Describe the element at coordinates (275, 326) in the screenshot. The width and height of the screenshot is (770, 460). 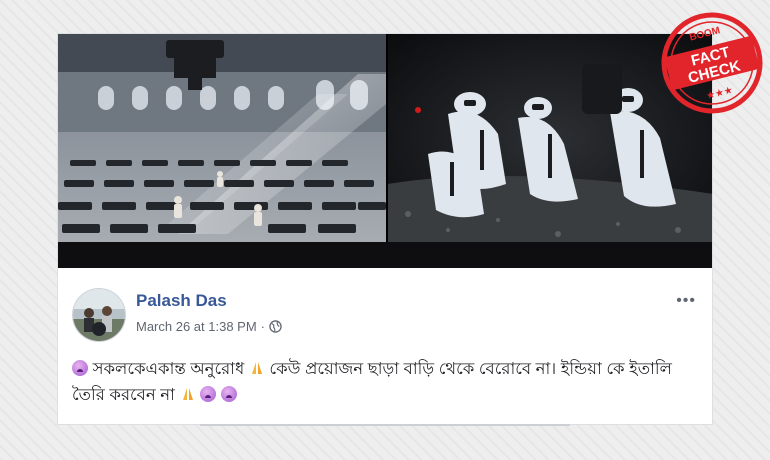
I see `globe-icon` at that location.